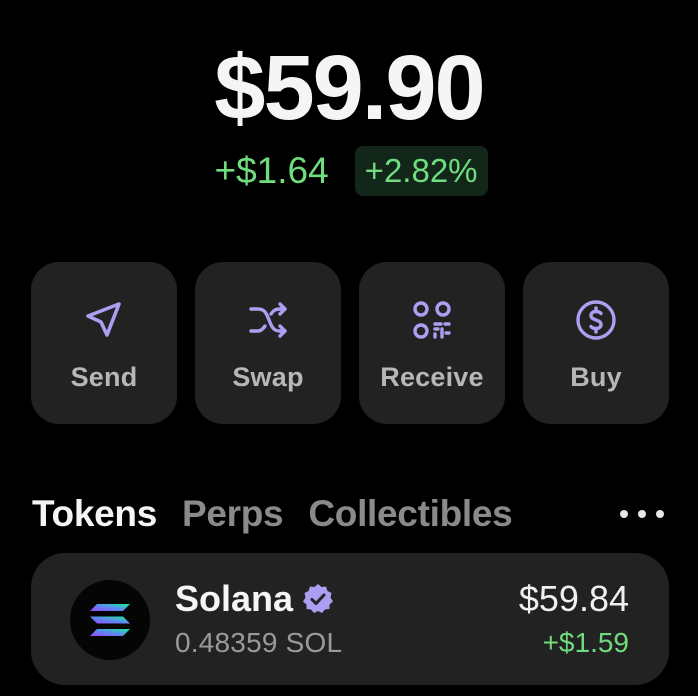  What do you see at coordinates (318, 599) in the screenshot?
I see `verified-badge-icon` at bounding box center [318, 599].